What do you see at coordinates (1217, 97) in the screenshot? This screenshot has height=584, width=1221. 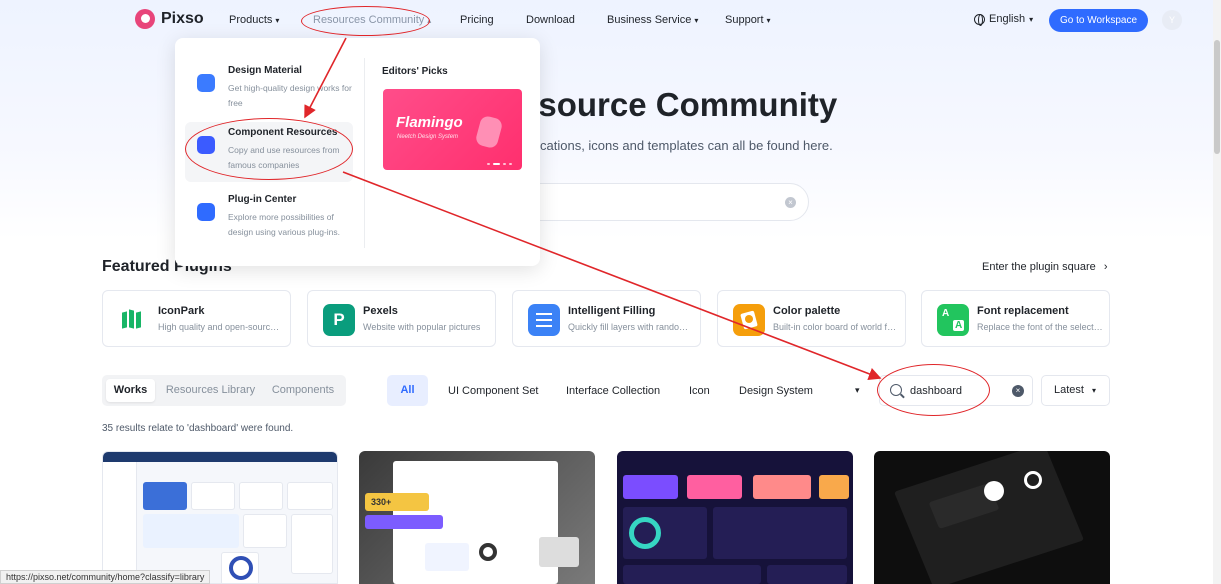 I see `scrollbar-thumb` at bounding box center [1217, 97].